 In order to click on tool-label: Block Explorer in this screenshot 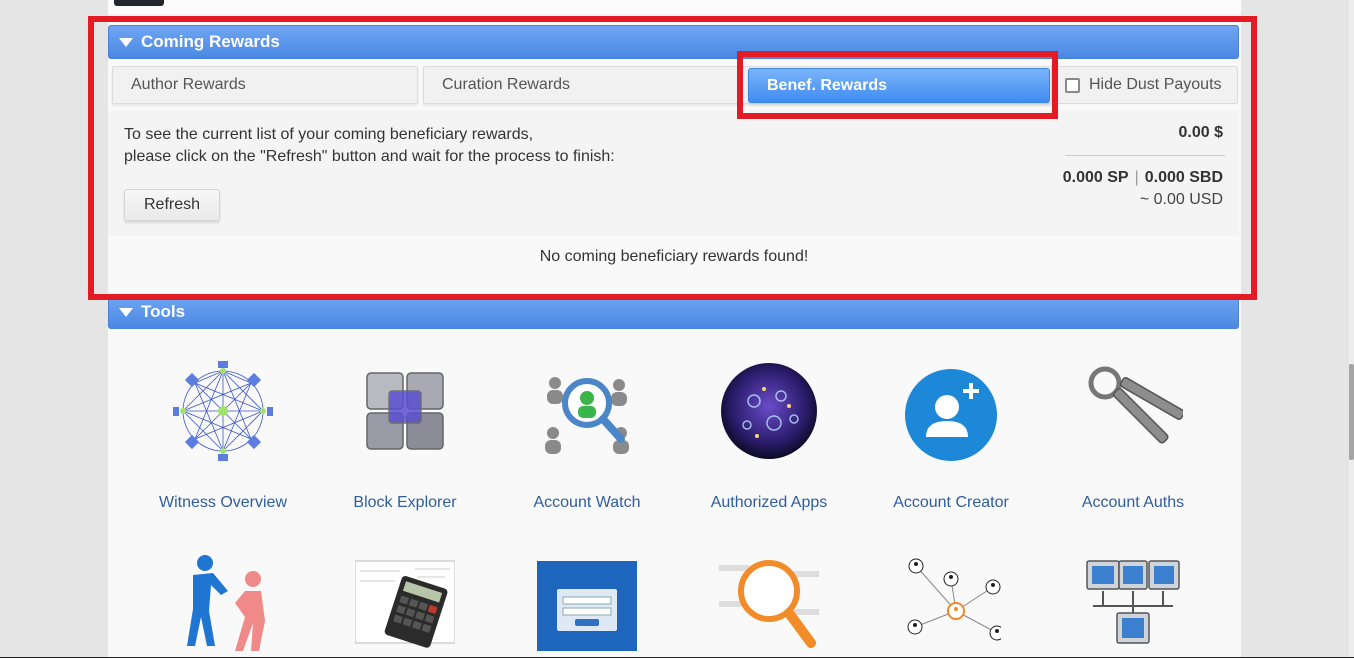, I will do `click(405, 503)`.